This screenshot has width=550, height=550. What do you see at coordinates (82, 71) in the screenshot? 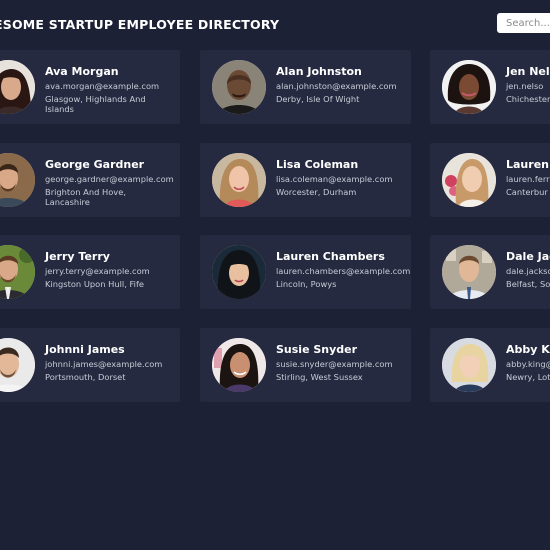
I see `employee-name: Ava Morgan` at bounding box center [82, 71].